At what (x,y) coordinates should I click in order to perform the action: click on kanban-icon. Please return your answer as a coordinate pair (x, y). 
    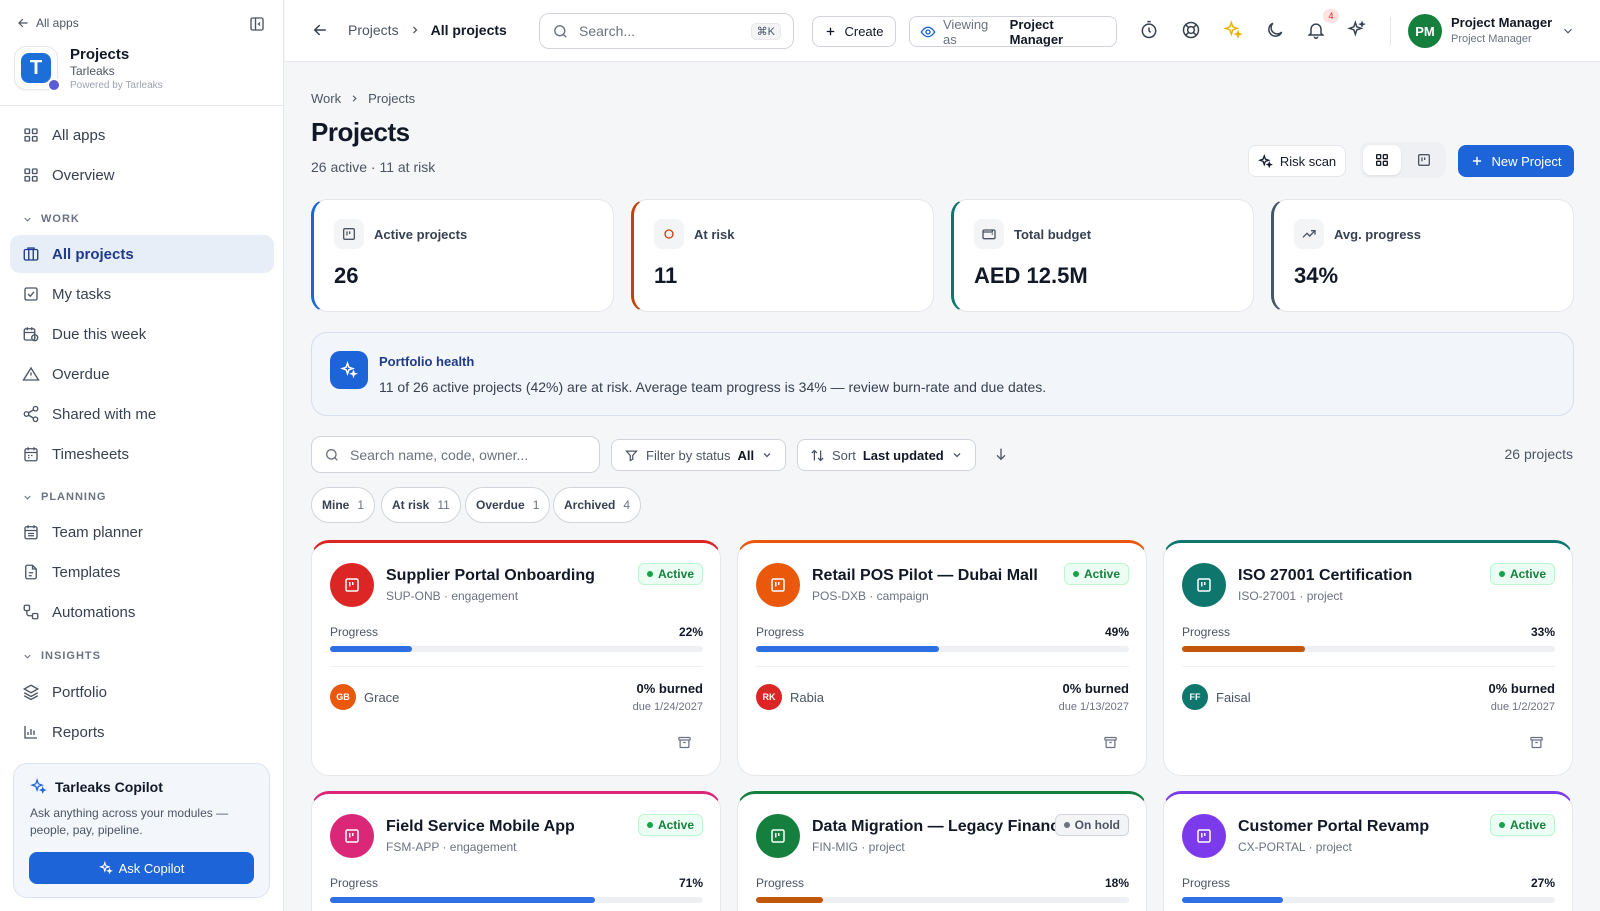
    Looking at the image, I should click on (349, 234).